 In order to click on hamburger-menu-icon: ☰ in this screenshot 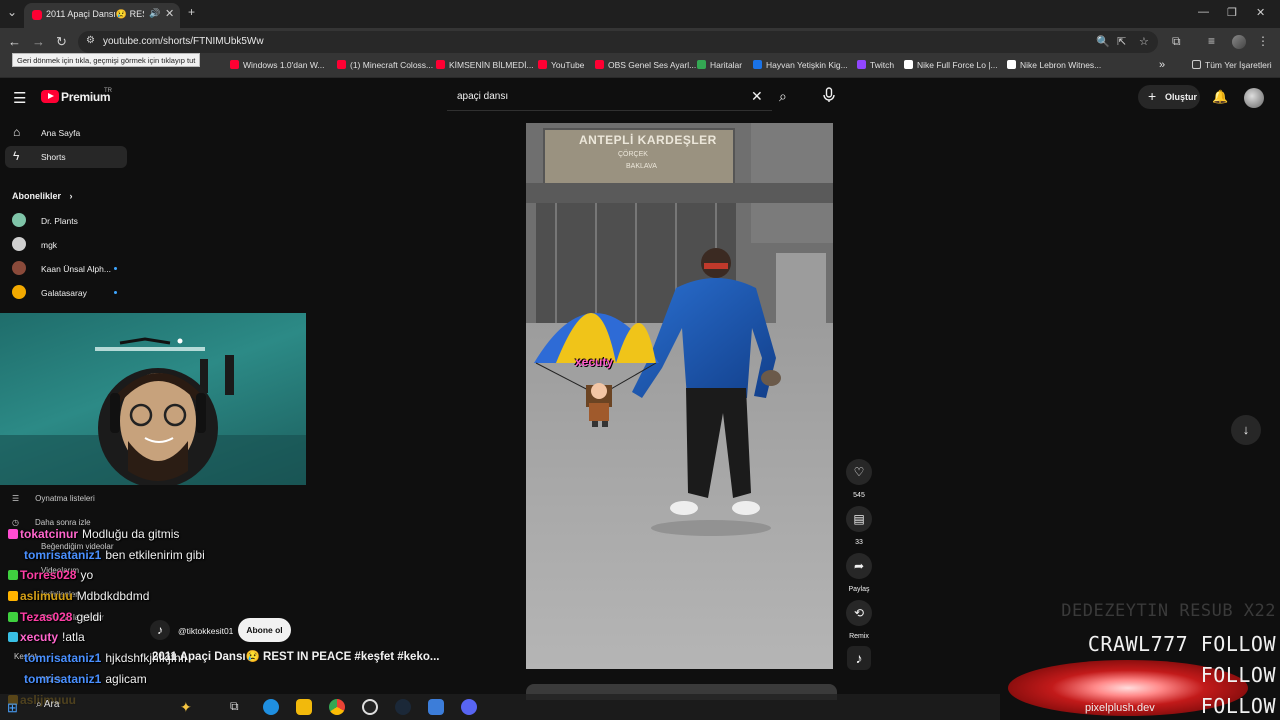, I will do `click(19, 98)`.